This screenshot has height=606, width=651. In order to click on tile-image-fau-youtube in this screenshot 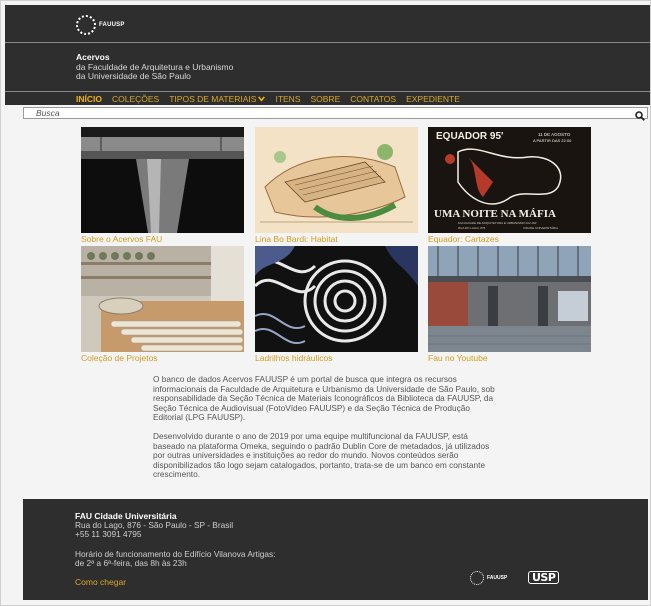, I will do `click(509, 299)`.